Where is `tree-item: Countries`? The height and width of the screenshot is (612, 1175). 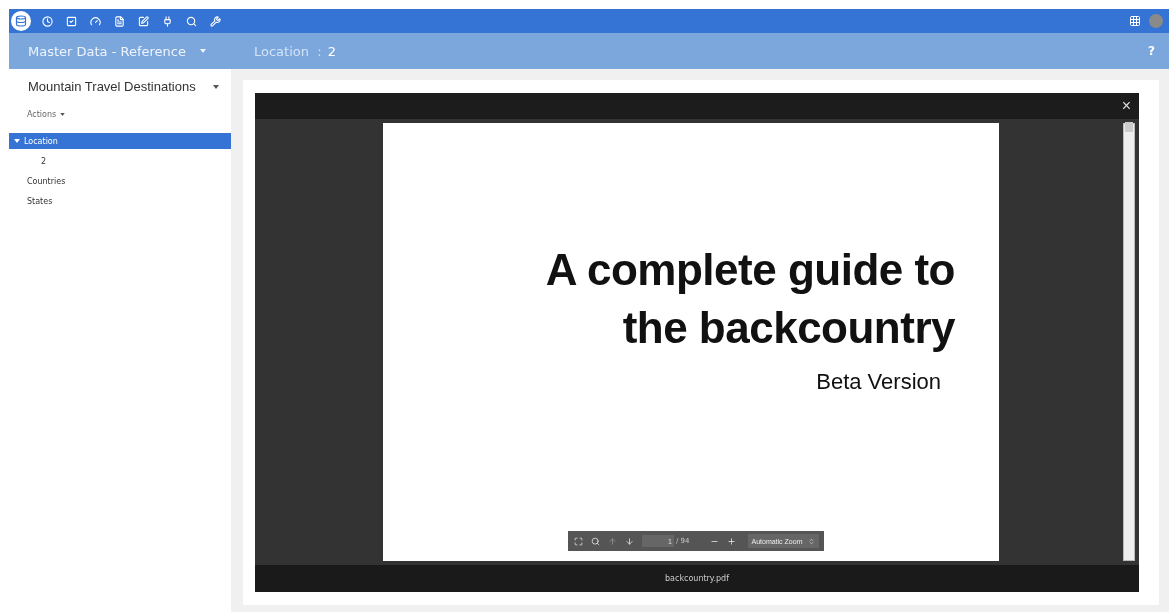 tree-item: Countries is located at coordinates (120, 181).